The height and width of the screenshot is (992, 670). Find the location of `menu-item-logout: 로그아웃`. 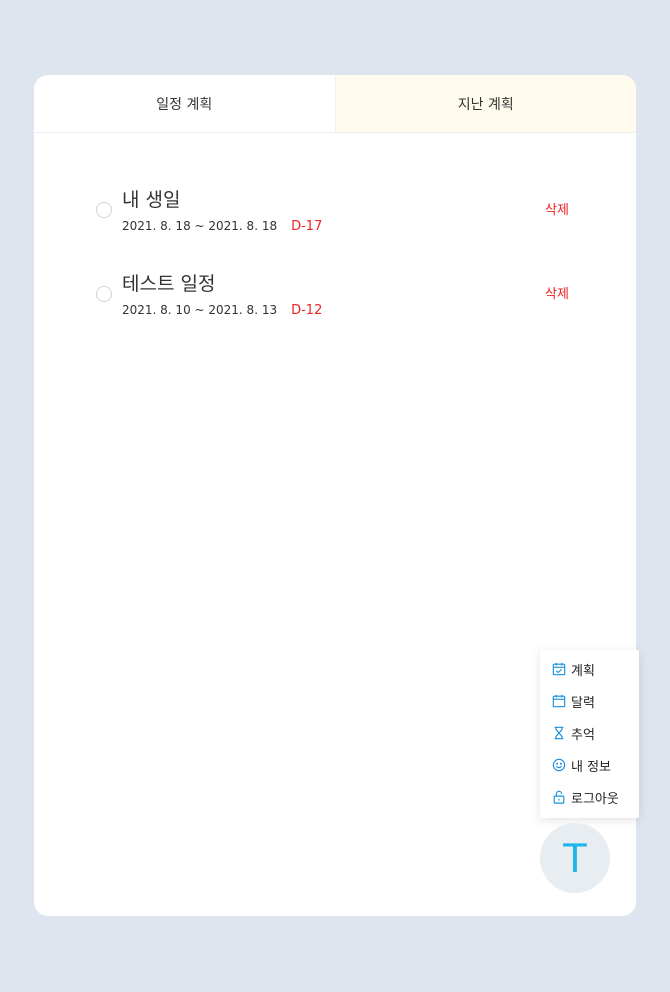

menu-item-logout: 로그아웃 is located at coordinates (589, 797).